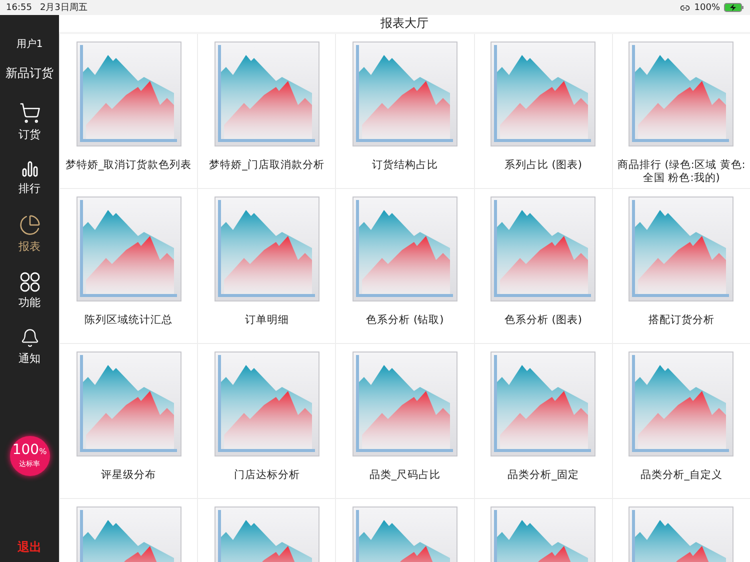  I want to click on report-tile: 梦特娇_取消订货款色列表, so click(129, 111).